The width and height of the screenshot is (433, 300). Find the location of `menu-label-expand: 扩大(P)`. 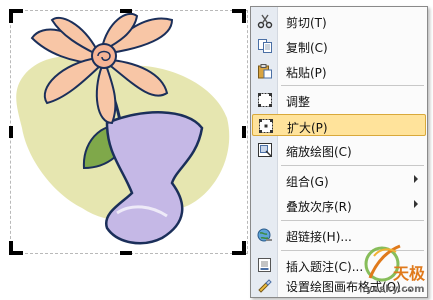

menu-label-expand: 扩大(P) is located at coordinates (307, 128).